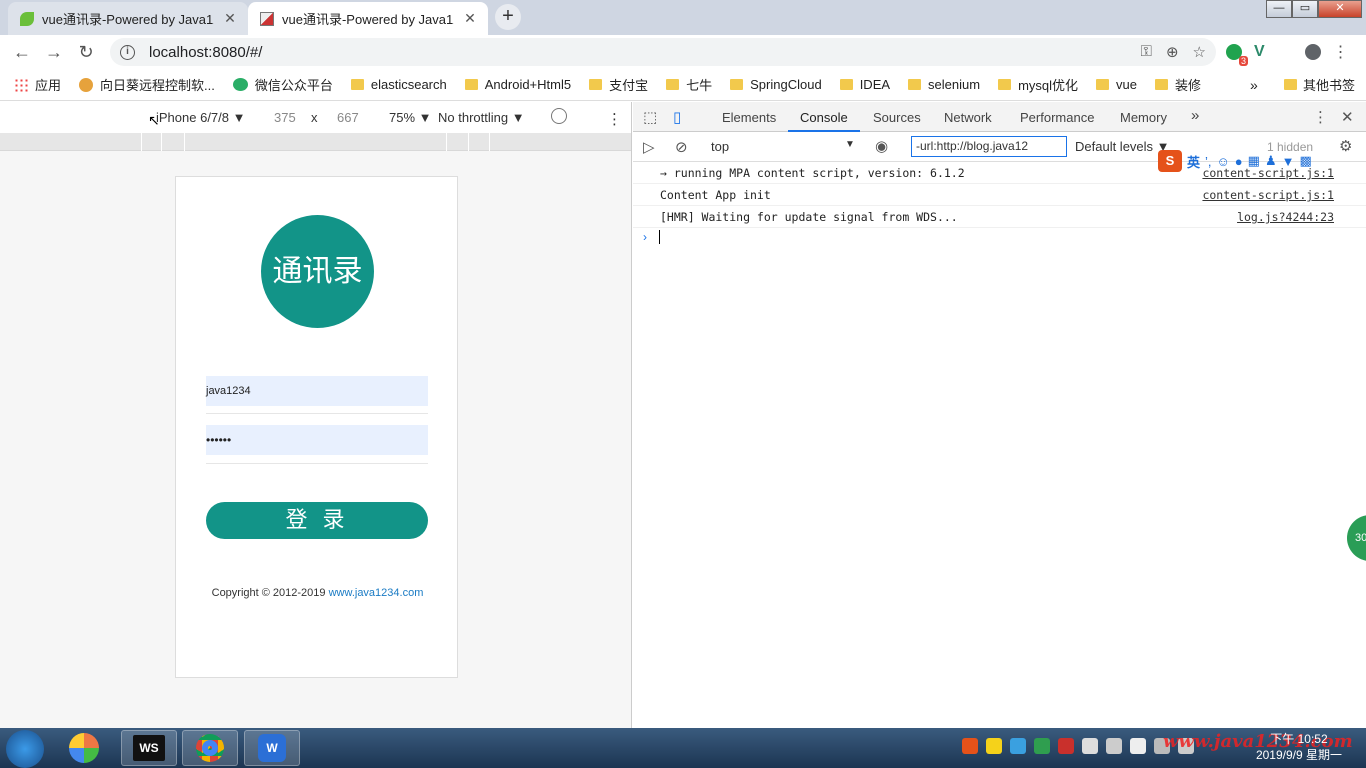 The height and width of the screenshot is (768, 1366). What do you see at coordinates (881, 146) in the screenshot?
I see `live-expression-eye-icon: ◉` at bounding box center [881, 146].